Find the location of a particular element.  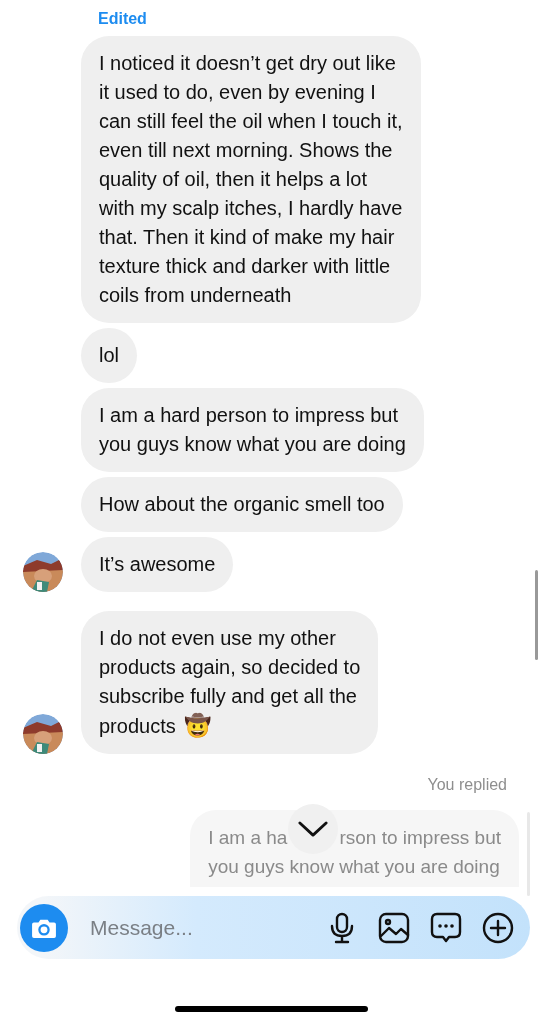

emoji: 🤠 is located at coordinates (197, 725).